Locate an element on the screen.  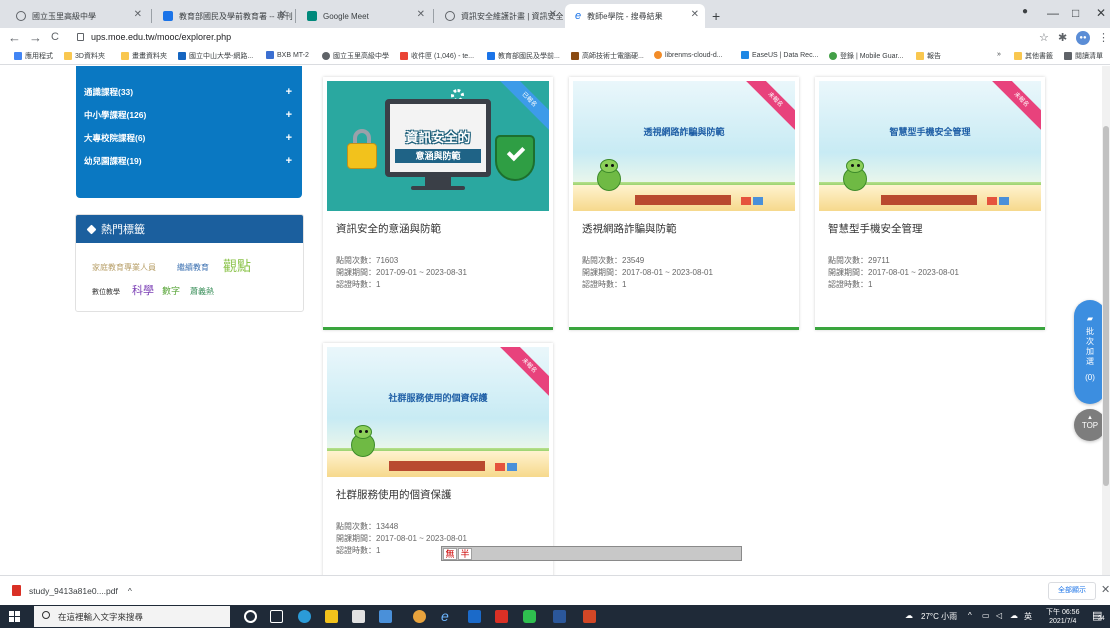
close-shelf-button: ✕ is located at coordinates (1105, 589).